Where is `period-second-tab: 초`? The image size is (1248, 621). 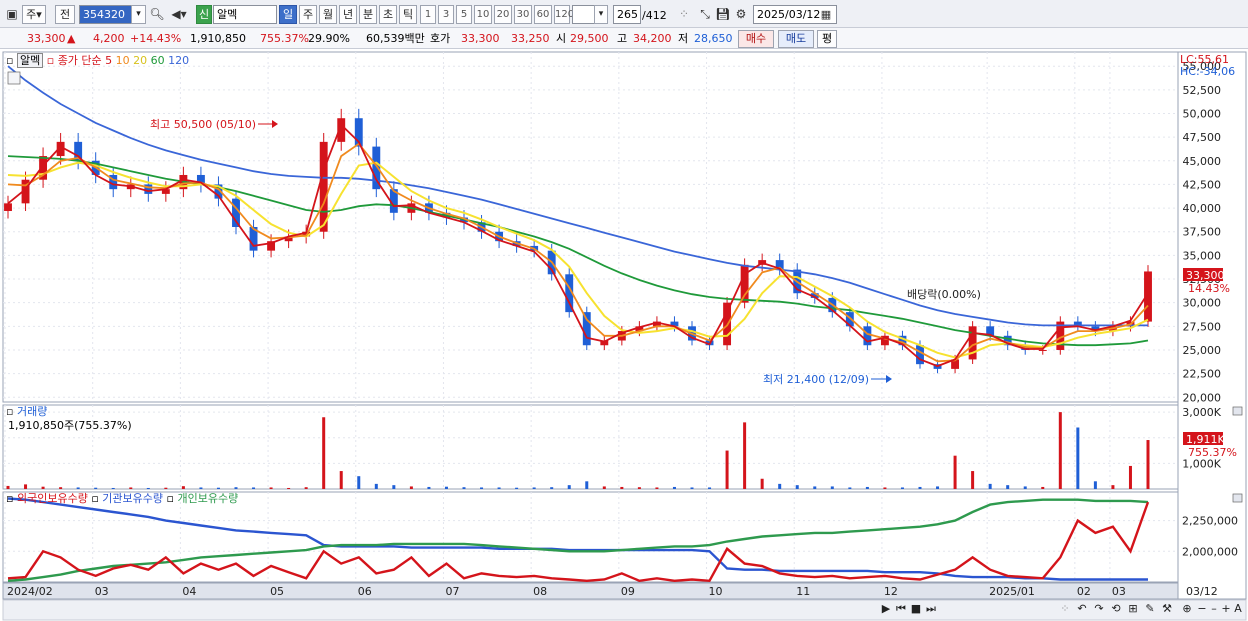
period-second-tab: 초 is located at coordinates (388, 14).